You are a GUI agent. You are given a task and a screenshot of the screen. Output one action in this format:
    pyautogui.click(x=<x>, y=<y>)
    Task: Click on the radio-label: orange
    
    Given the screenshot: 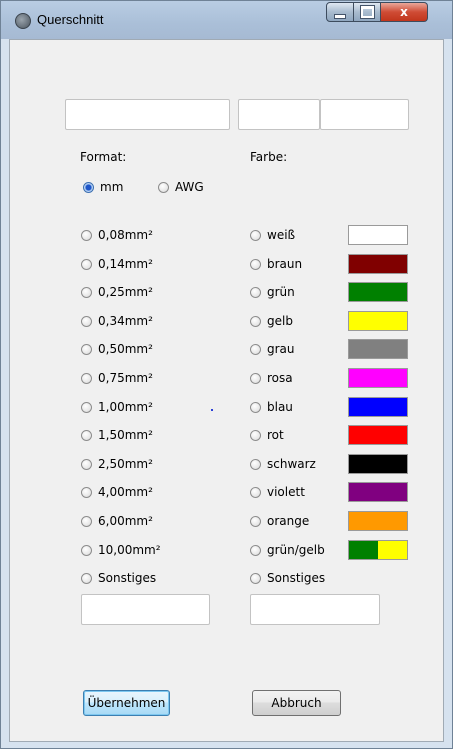 What is the action you would take?
    pyautogui.click(x=288, y=521)
    